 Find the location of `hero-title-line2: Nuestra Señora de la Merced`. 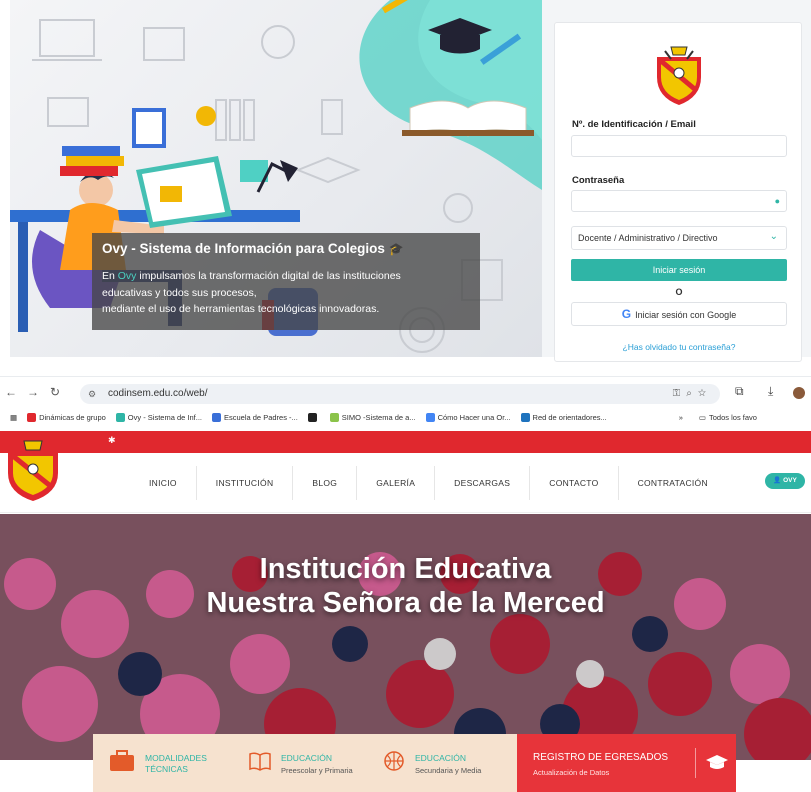

hero-title-line2: Nuestra Señora de la Merced is located at coordinates (405, 603).